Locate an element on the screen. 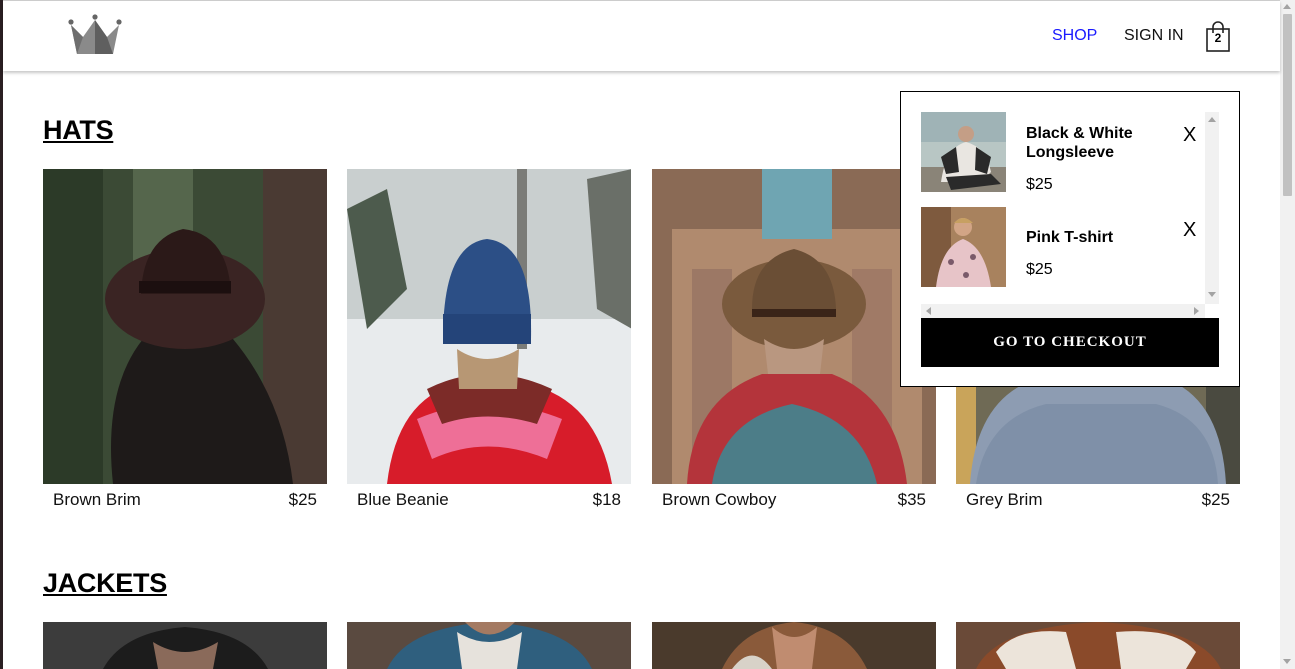 This screenshot has height=669, width=1295. cart-item: Black & White Longsleeve $25 X is located at coordinates (1063, 152).